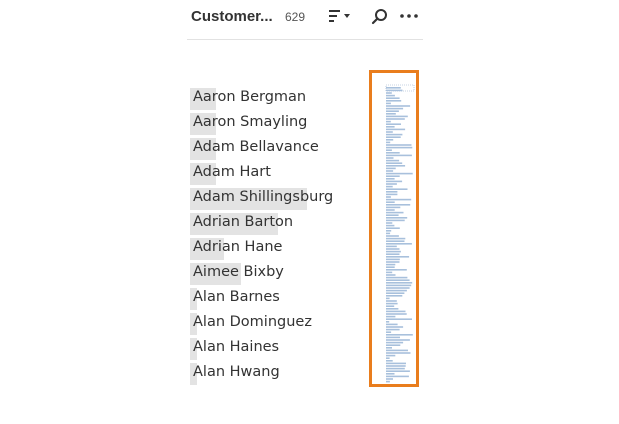 This screenshot has height=424, width=619. I want to click on list-item: Adrian Barton, so click(275, 224).